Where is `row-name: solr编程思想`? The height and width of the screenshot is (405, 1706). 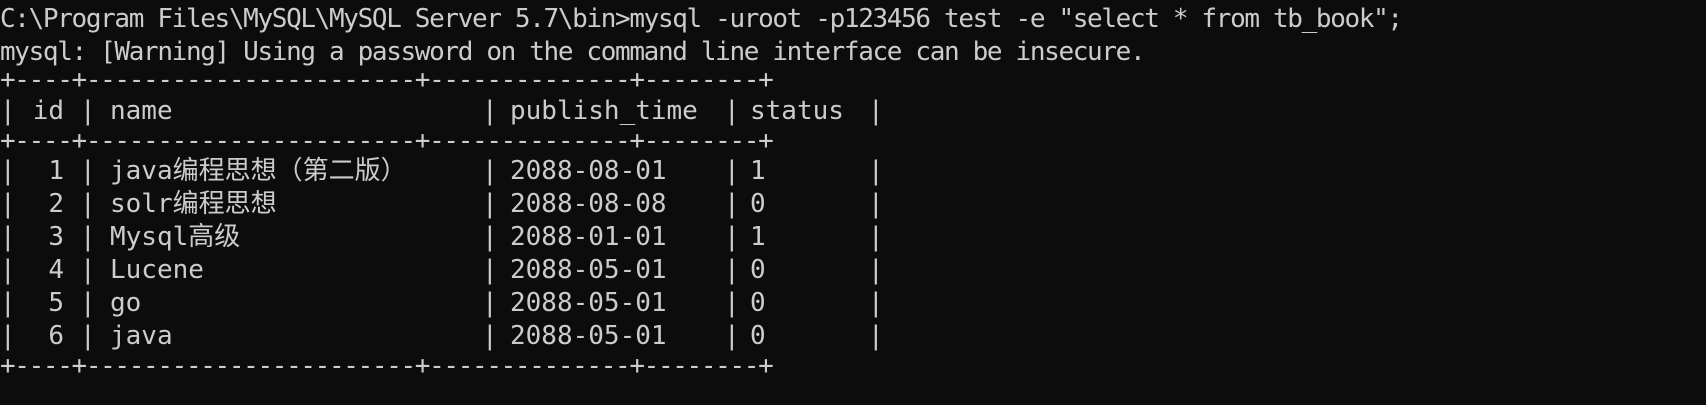 row-name: solr编程思想 is located at coordinates (193, 204).